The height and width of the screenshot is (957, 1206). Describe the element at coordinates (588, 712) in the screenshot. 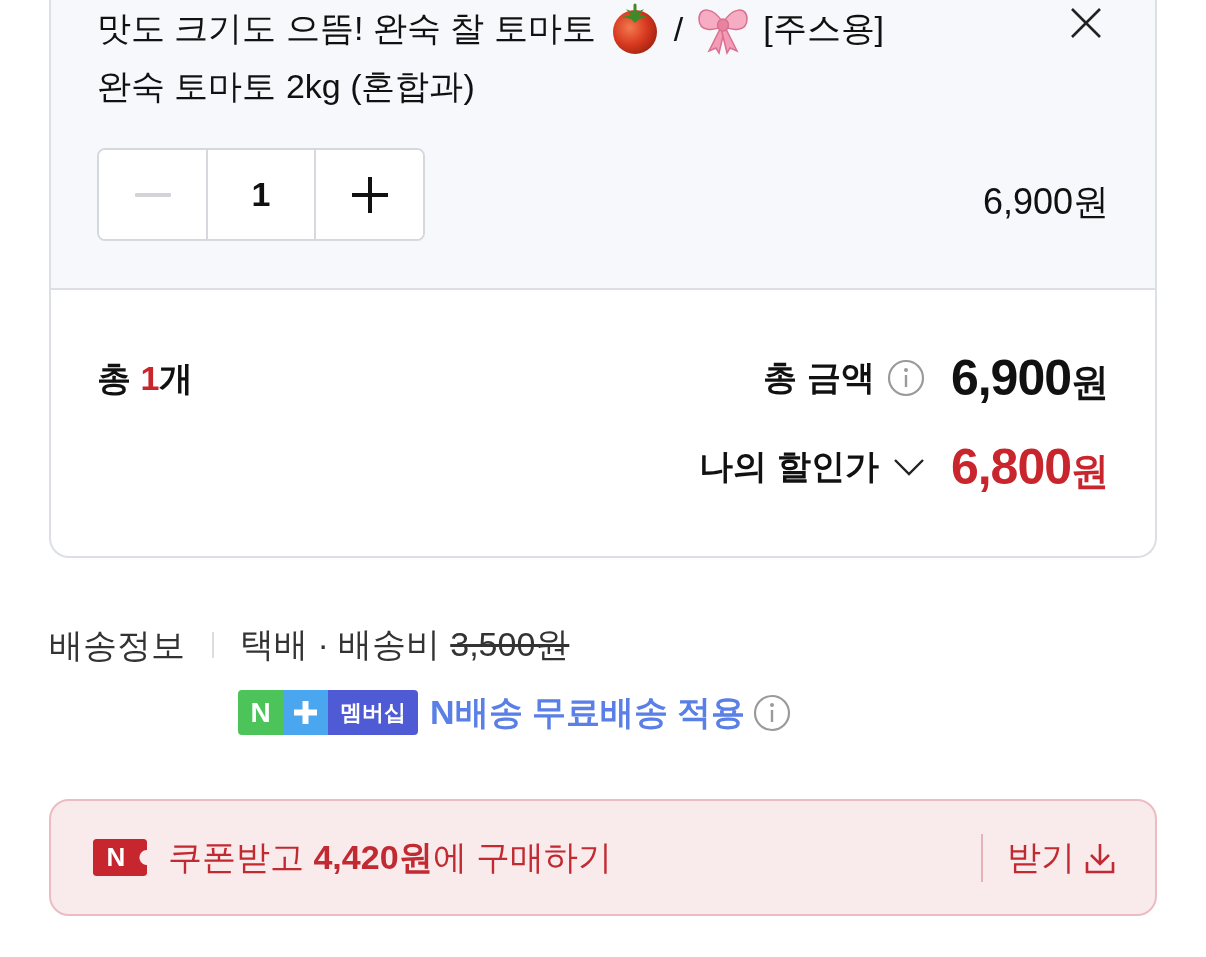

I see `free-shipping-text: N배송 무료배송 적용` at that location.